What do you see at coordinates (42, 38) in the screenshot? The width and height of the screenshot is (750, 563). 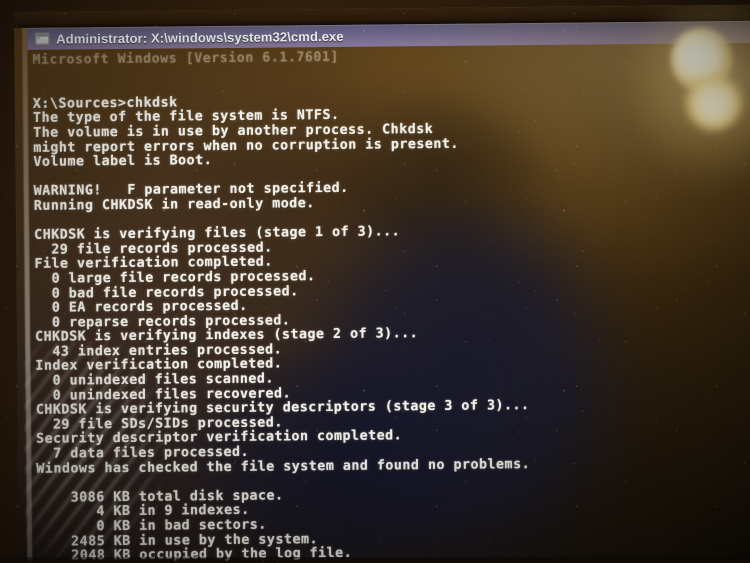 I see `cmd-console-icon: >_` at bounding box center [42, 38].